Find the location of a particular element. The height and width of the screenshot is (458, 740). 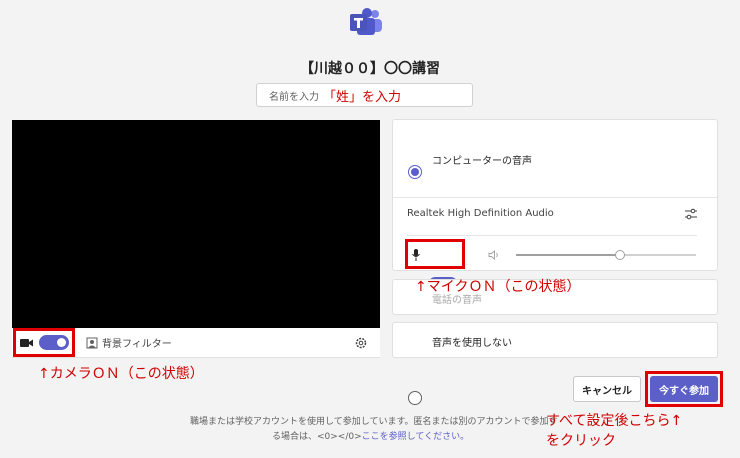

join-annotation-line1: すべて設定後こちら↑ is located at coordinates (614, 421).